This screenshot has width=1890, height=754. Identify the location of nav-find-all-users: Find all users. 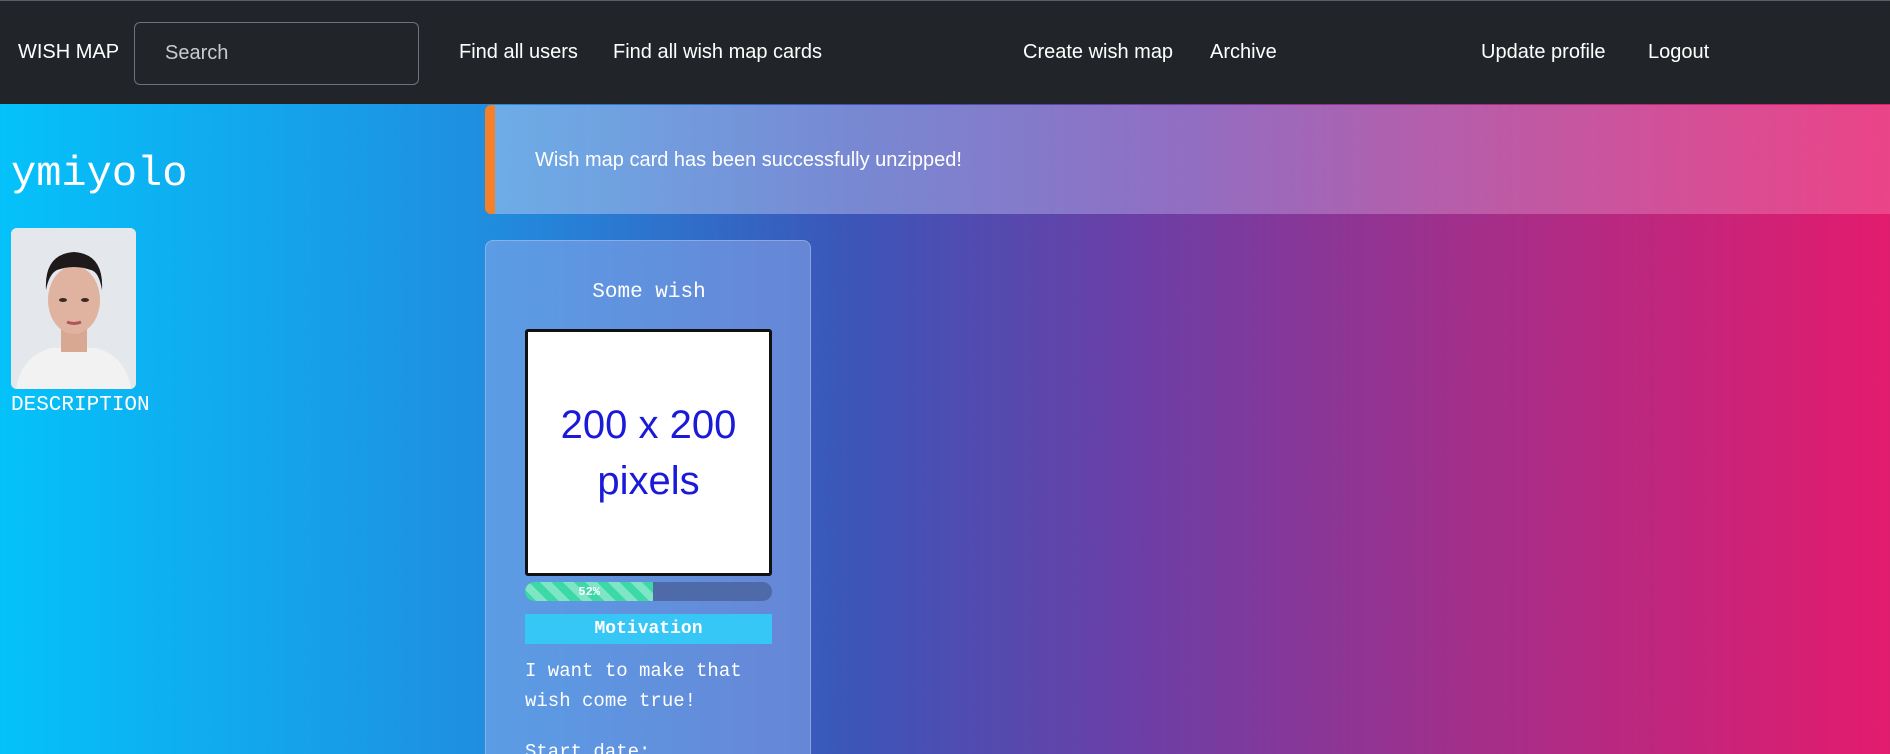
(518, 52).